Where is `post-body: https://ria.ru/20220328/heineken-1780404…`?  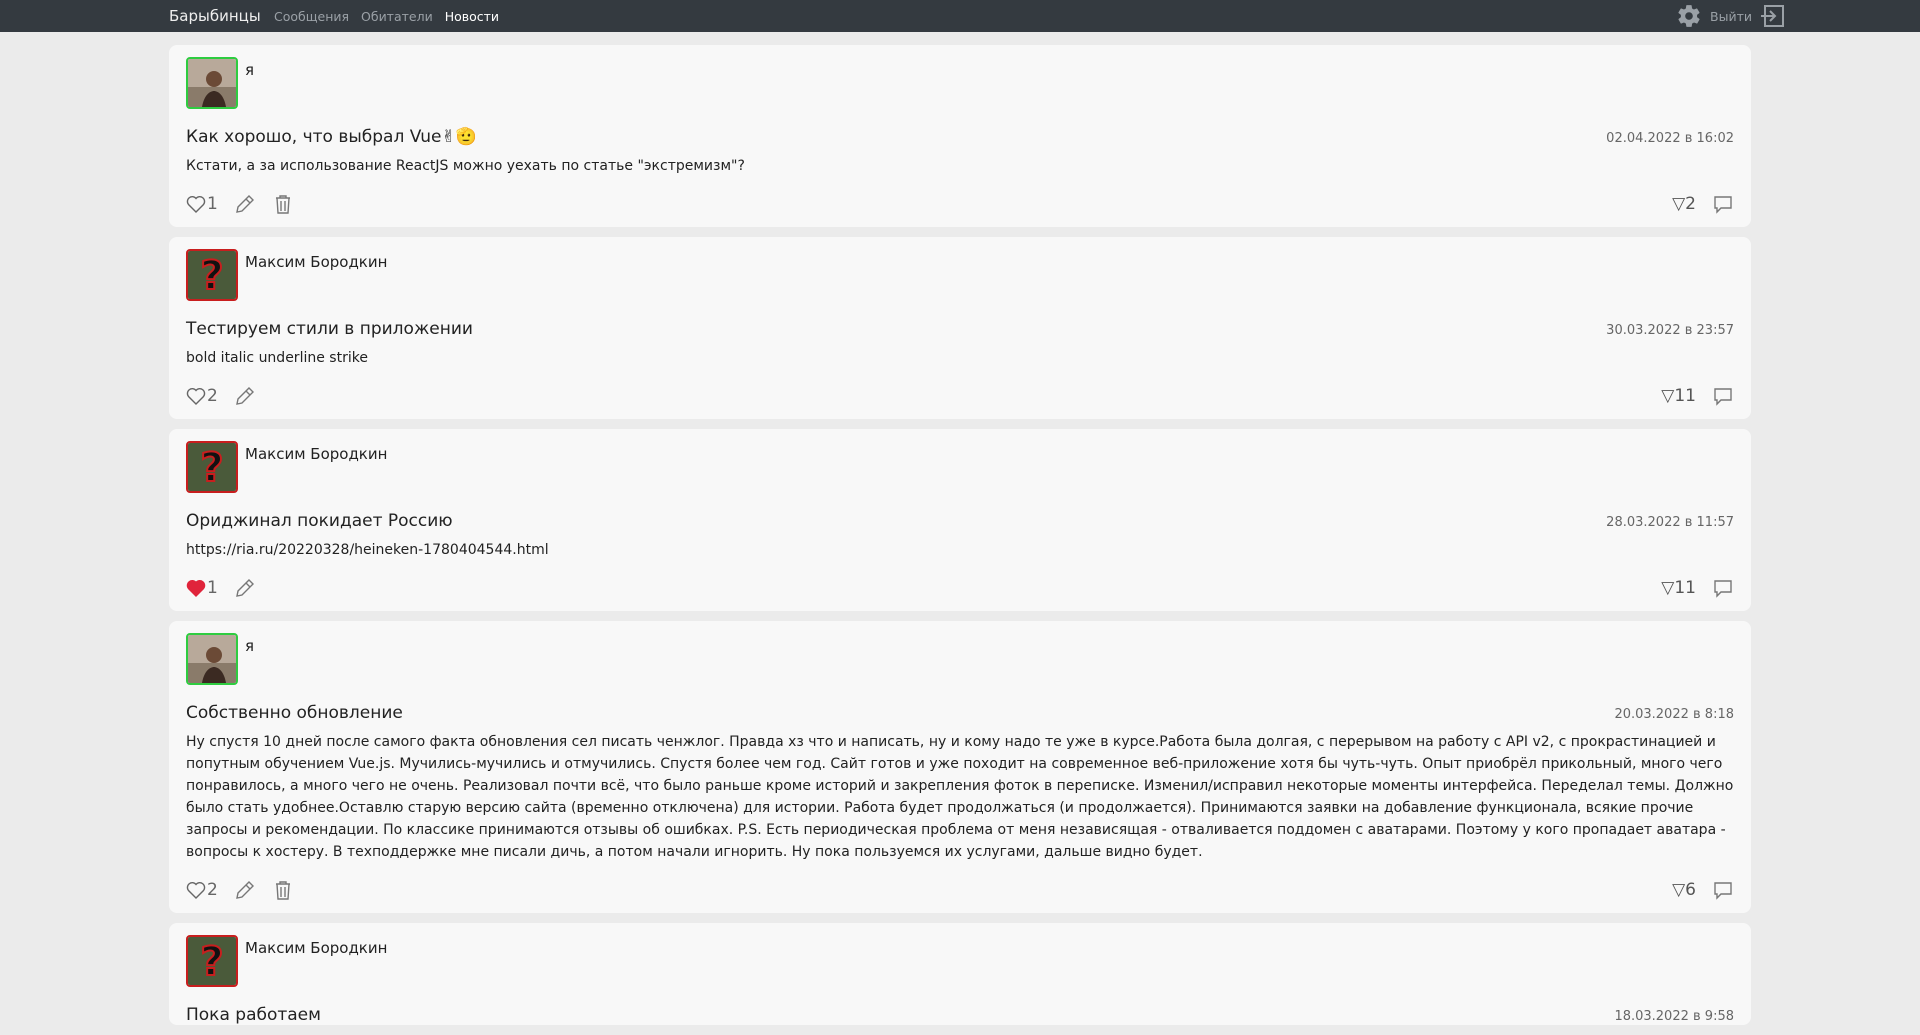
post-body: https://ria.ru/20220328/heineken-1780404… is located at coordinates (367, 550).